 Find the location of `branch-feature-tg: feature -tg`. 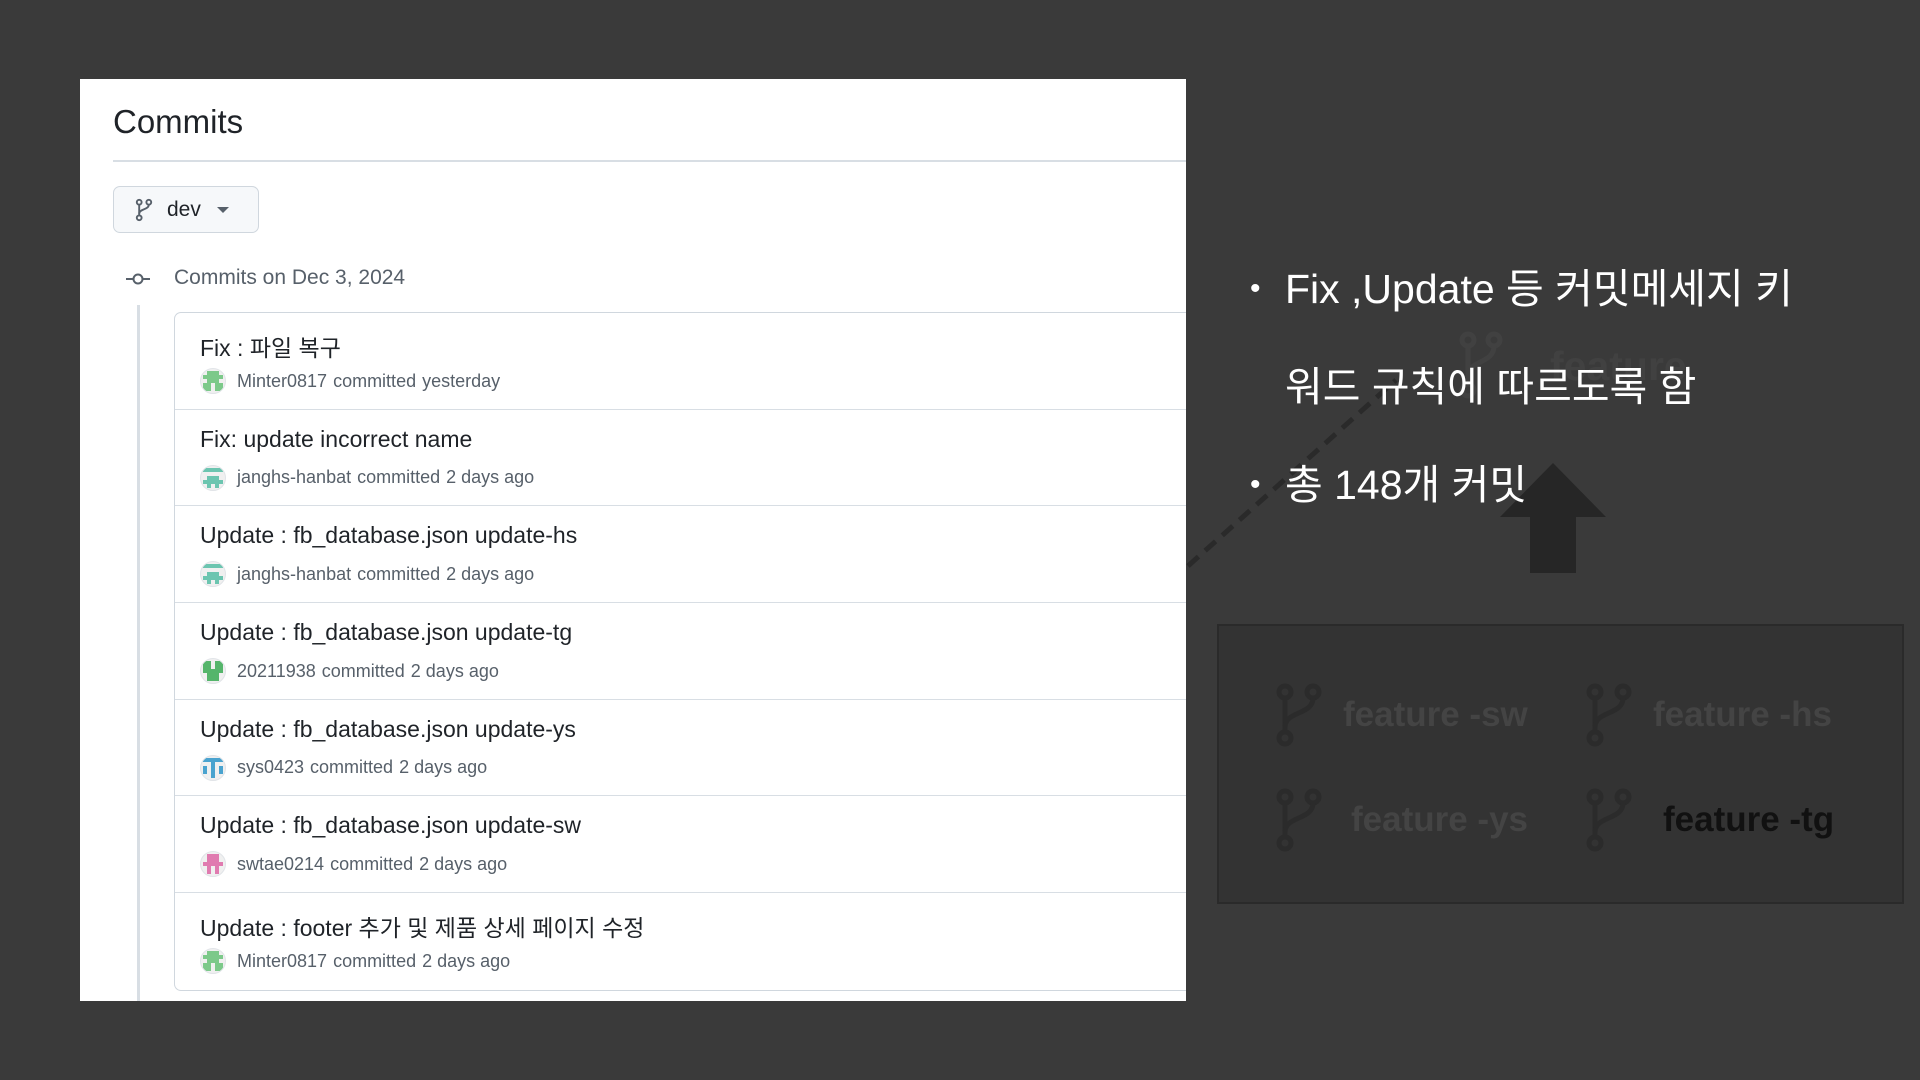

branch-feature-tg: feature -tg is located at coordinates (1709, 820).